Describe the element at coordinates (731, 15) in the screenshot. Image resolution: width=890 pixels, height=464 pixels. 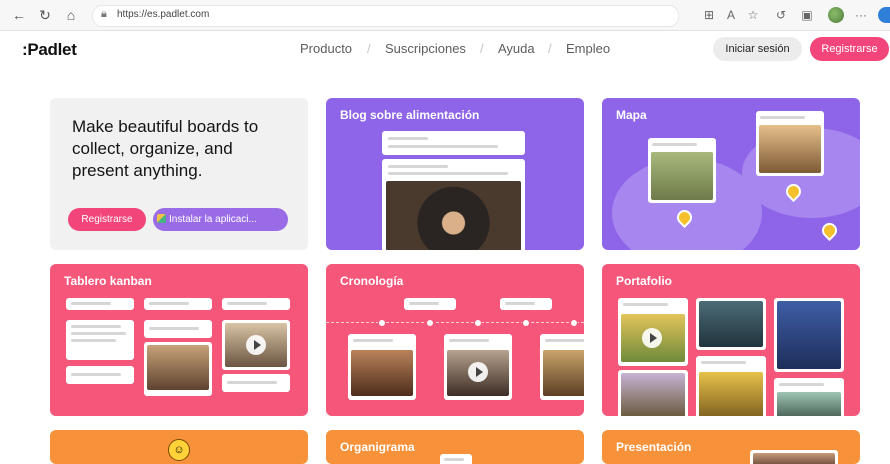
I see `read-aloud-icon: A` at that location.